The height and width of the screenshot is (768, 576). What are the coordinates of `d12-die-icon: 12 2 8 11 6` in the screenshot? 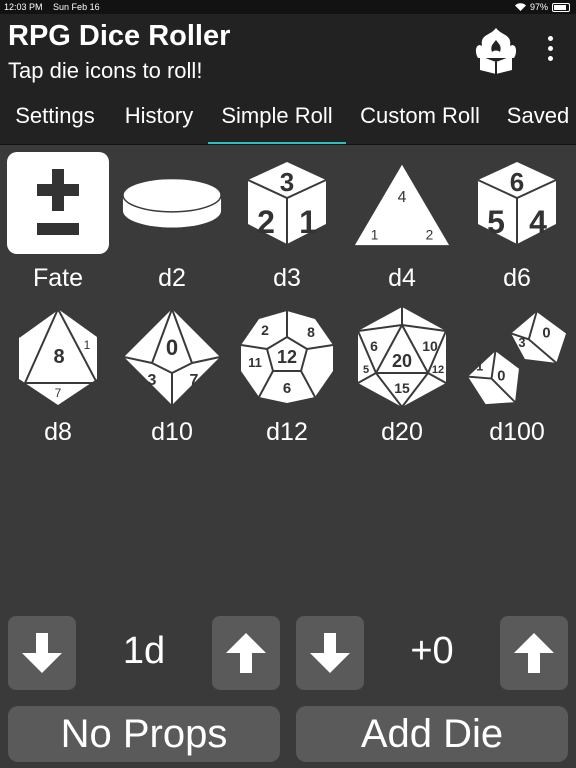 It's located at (287, 357).